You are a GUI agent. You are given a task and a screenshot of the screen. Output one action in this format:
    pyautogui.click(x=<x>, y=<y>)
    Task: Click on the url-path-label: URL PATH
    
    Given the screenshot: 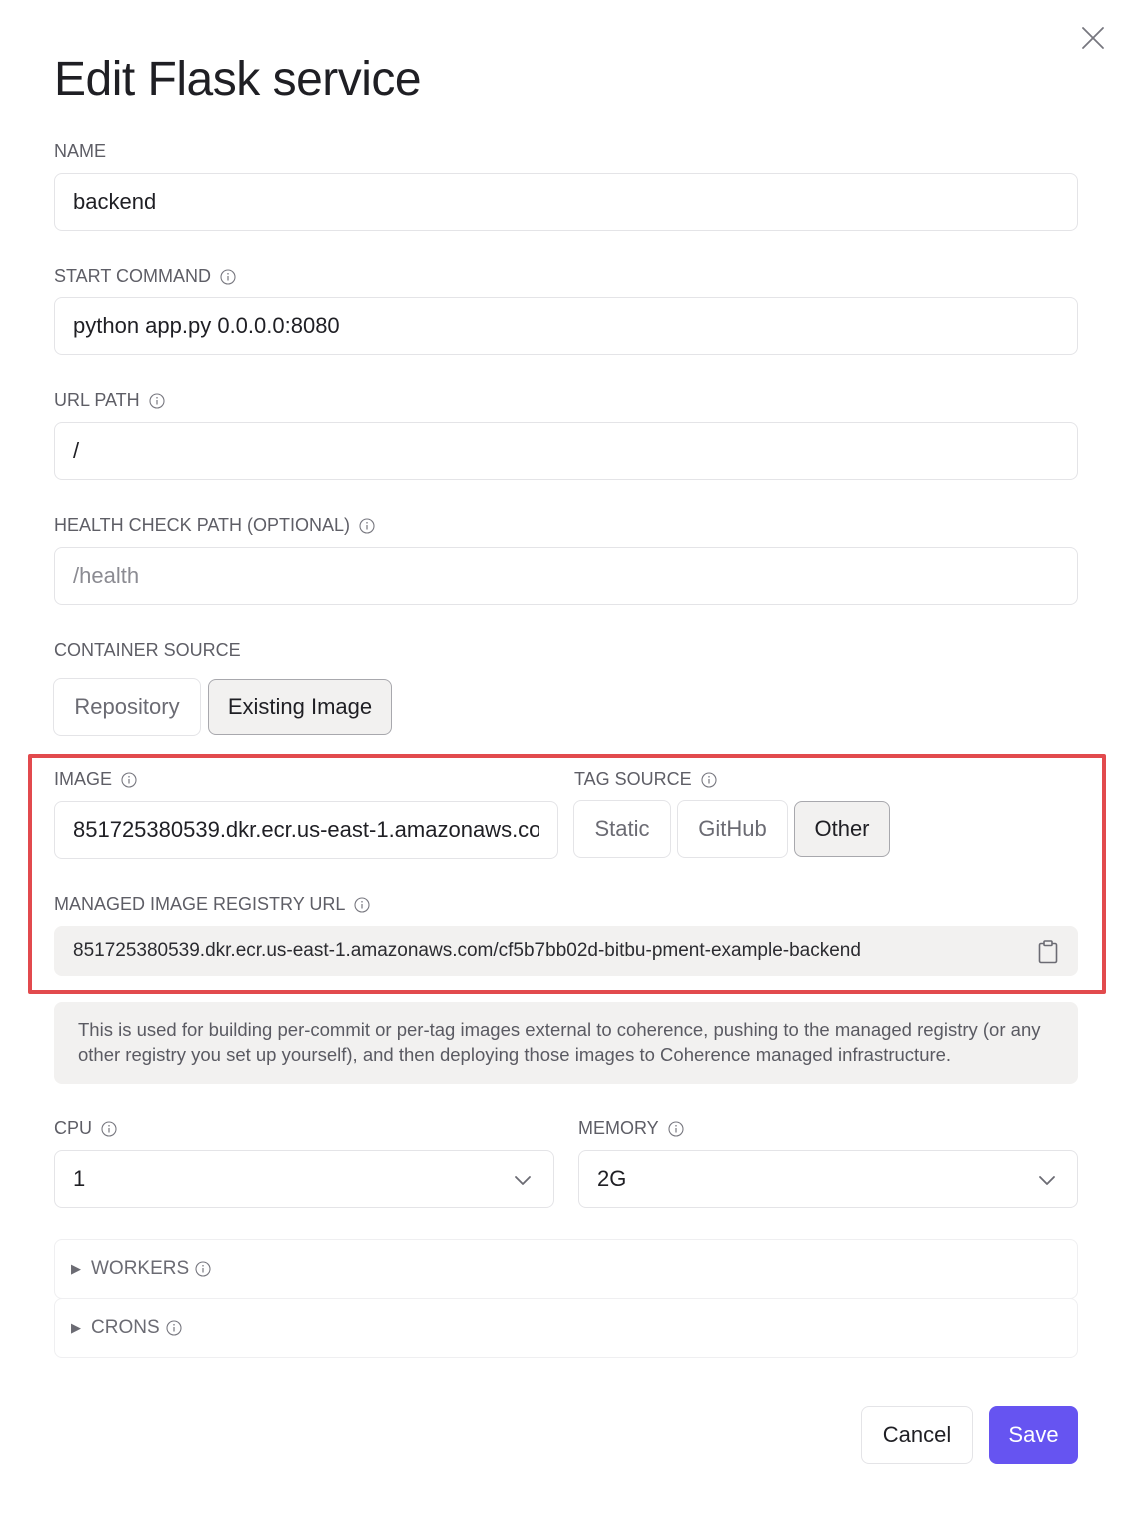 What is the action you would take?
    pyautogui.click(x=109, y=400)
    